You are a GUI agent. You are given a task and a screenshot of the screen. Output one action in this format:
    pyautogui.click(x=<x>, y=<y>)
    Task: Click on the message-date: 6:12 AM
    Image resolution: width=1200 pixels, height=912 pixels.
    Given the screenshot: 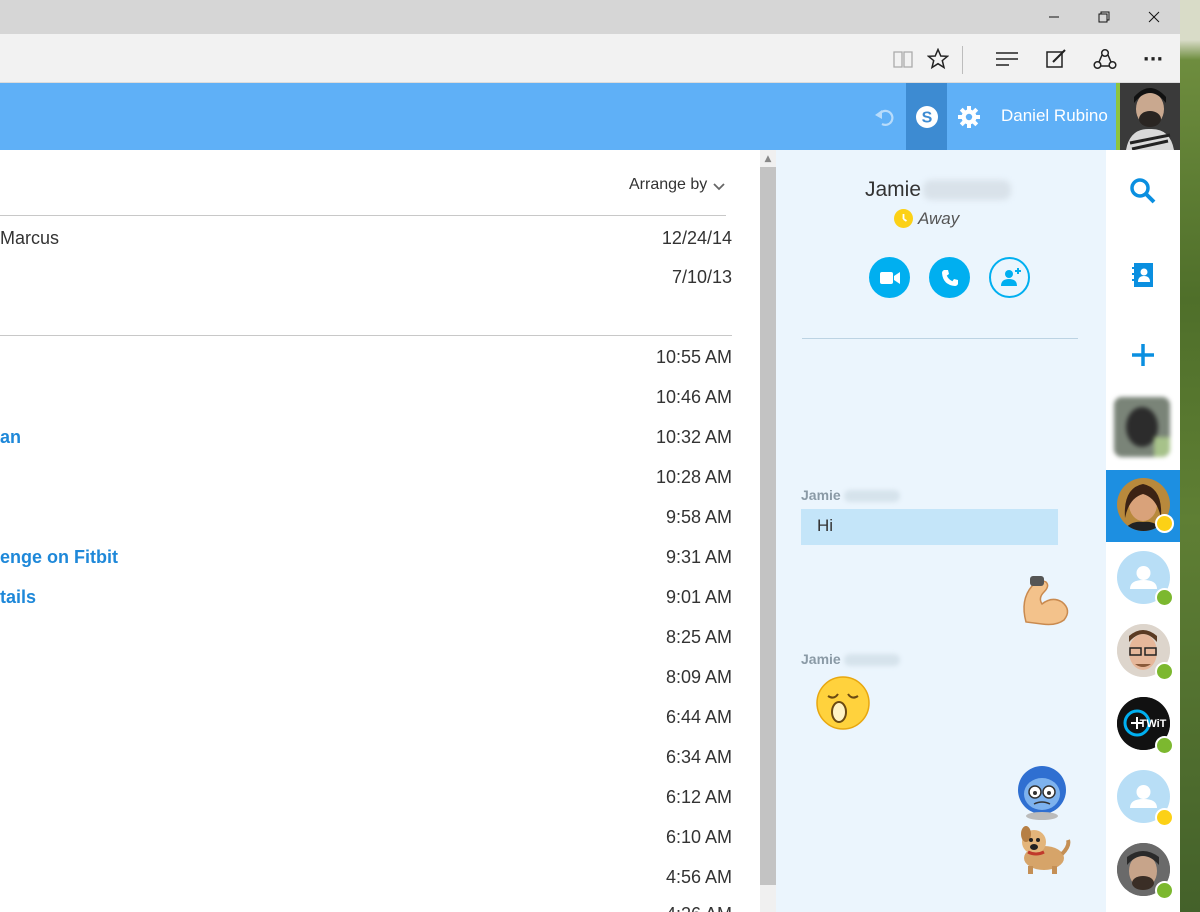 What is the action you would take?
    pyautogui.click(x=698, y=797)
    